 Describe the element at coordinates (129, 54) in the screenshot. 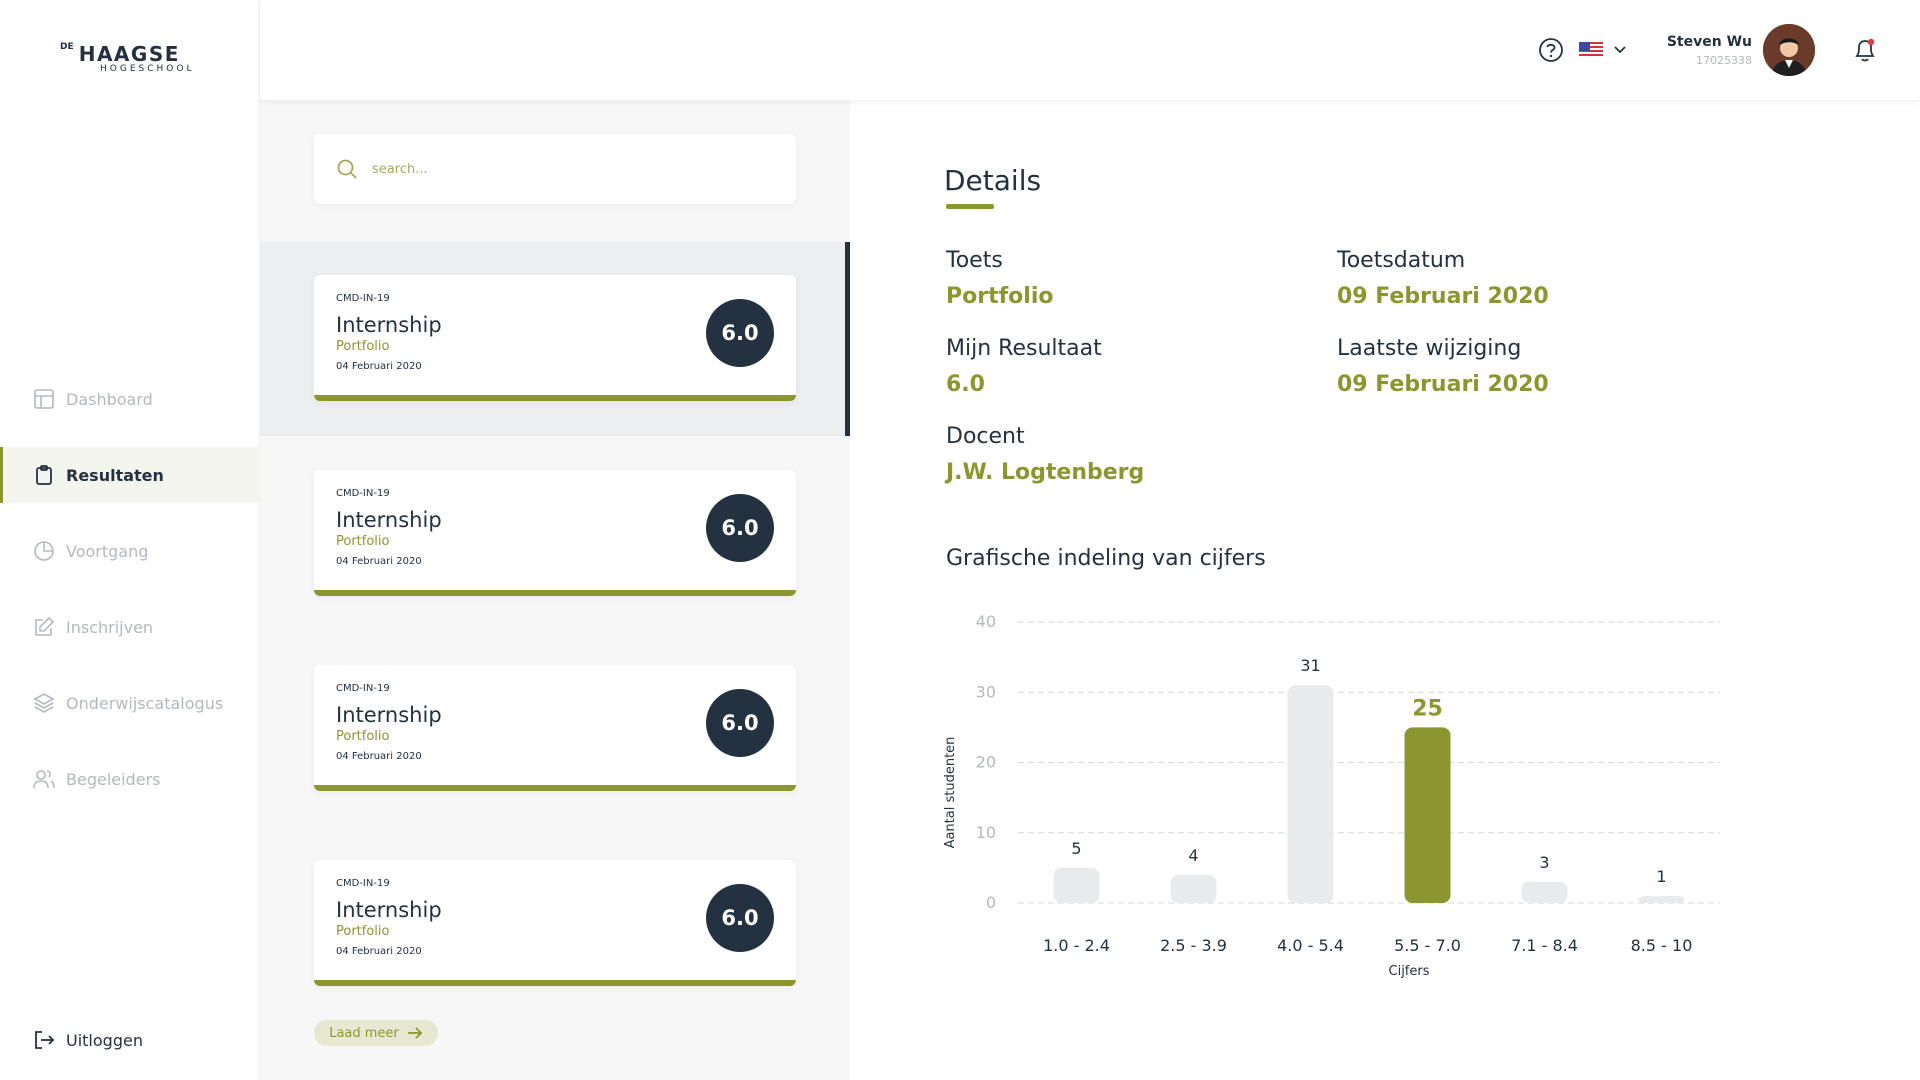

I see `brand-name: HAAGSE` at that location.